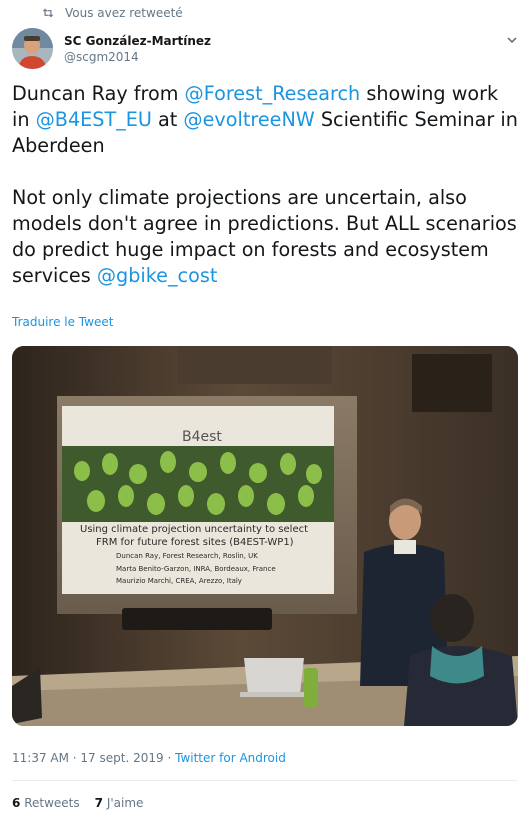 The width and height of the screenshot is (529, 823). What do you see at coordinates (167, 119) in the screenshot?
I see `tweet-text-segment: at` at bounding box center [167, 119].